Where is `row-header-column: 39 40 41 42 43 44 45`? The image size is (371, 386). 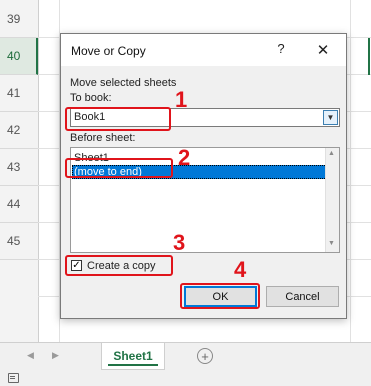 row-header-column: 39 40 41 42 43 44 45 is located at coordinates (19, 171).